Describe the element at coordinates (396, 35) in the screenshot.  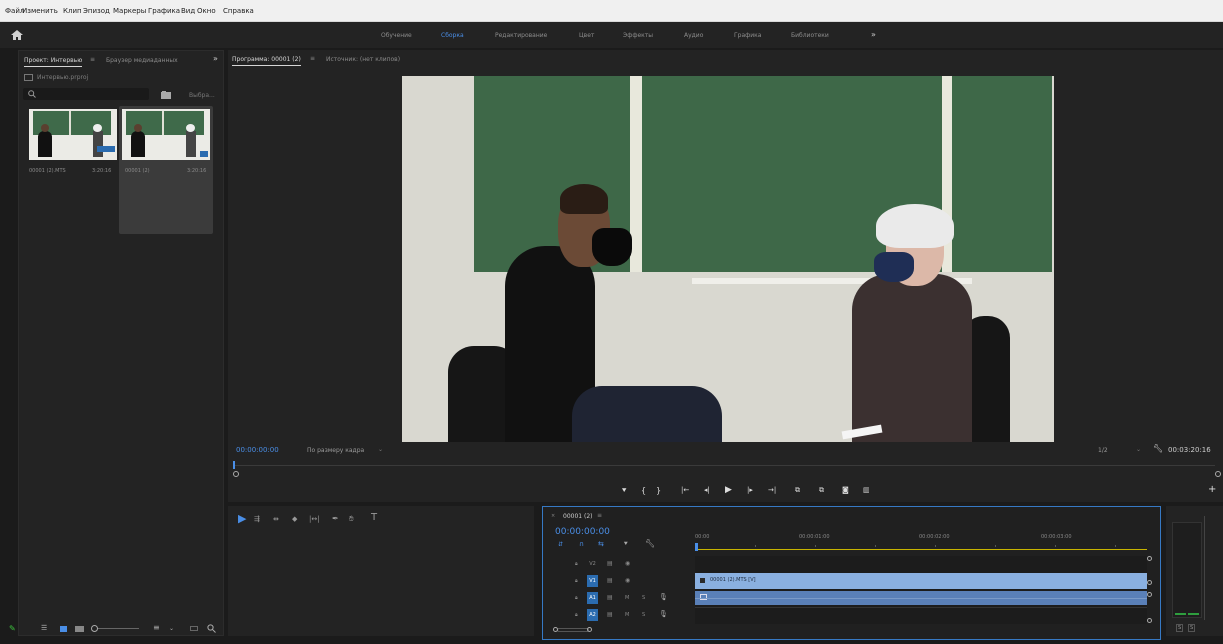
I see `workspace-learning: Обучение` at that location.